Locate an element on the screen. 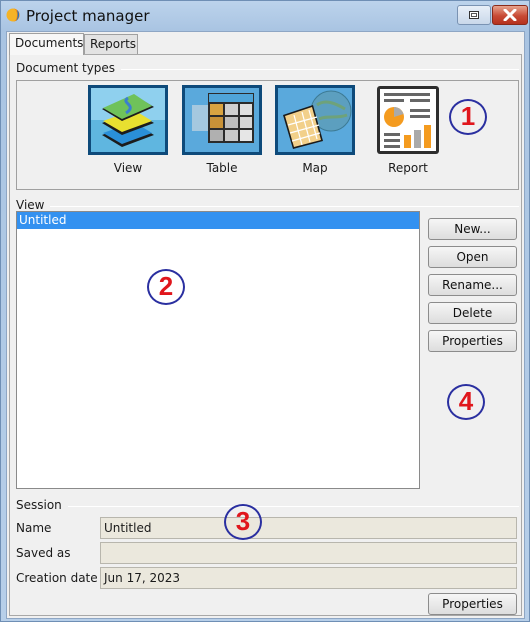 The image size is (530, 622). session-name-field: Untitled is located at coordinates (308, 528).